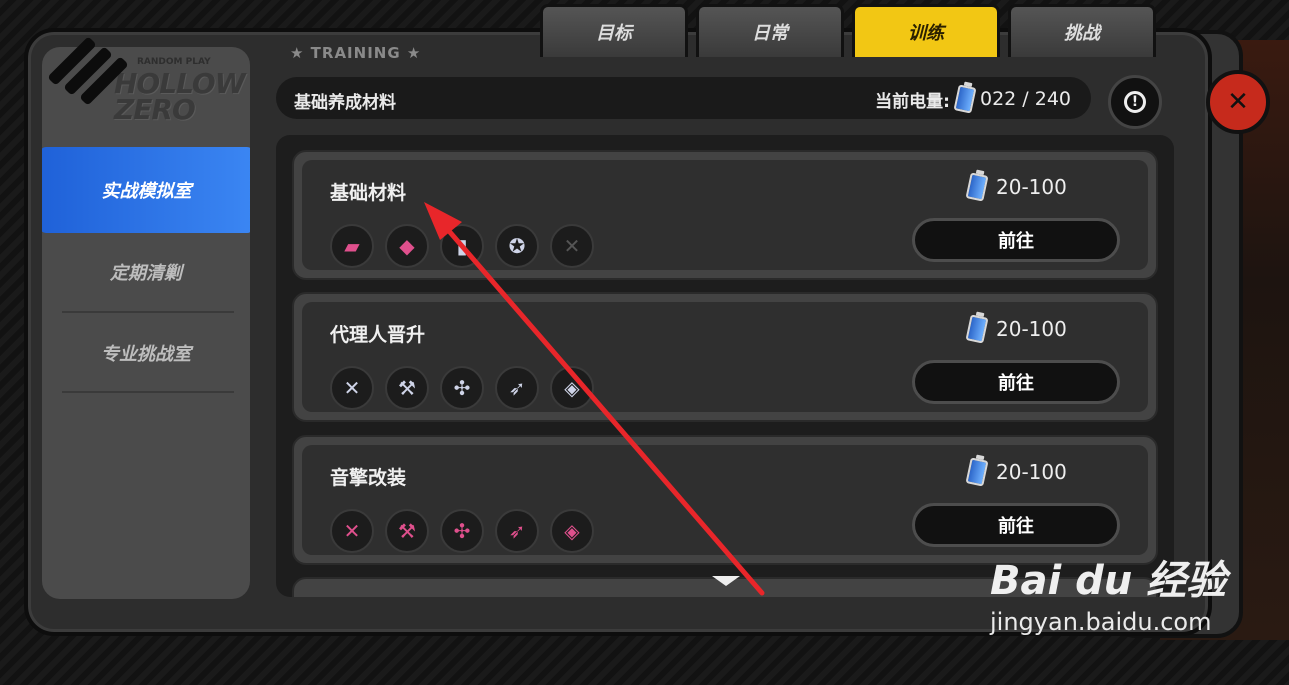  I want to click on watermark: Bai du 经验 jingyan.baidu.com, so click(1108, 592).